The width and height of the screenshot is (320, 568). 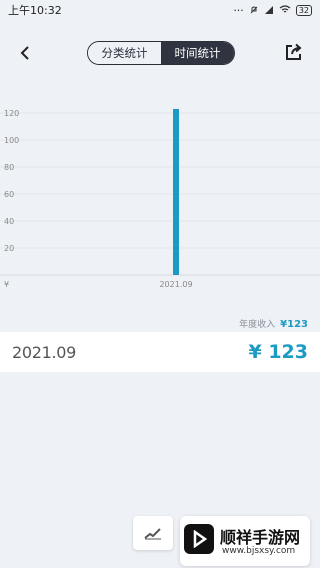 I want to click on header: 分类统计 时间统计, so click(x=160, y=53).